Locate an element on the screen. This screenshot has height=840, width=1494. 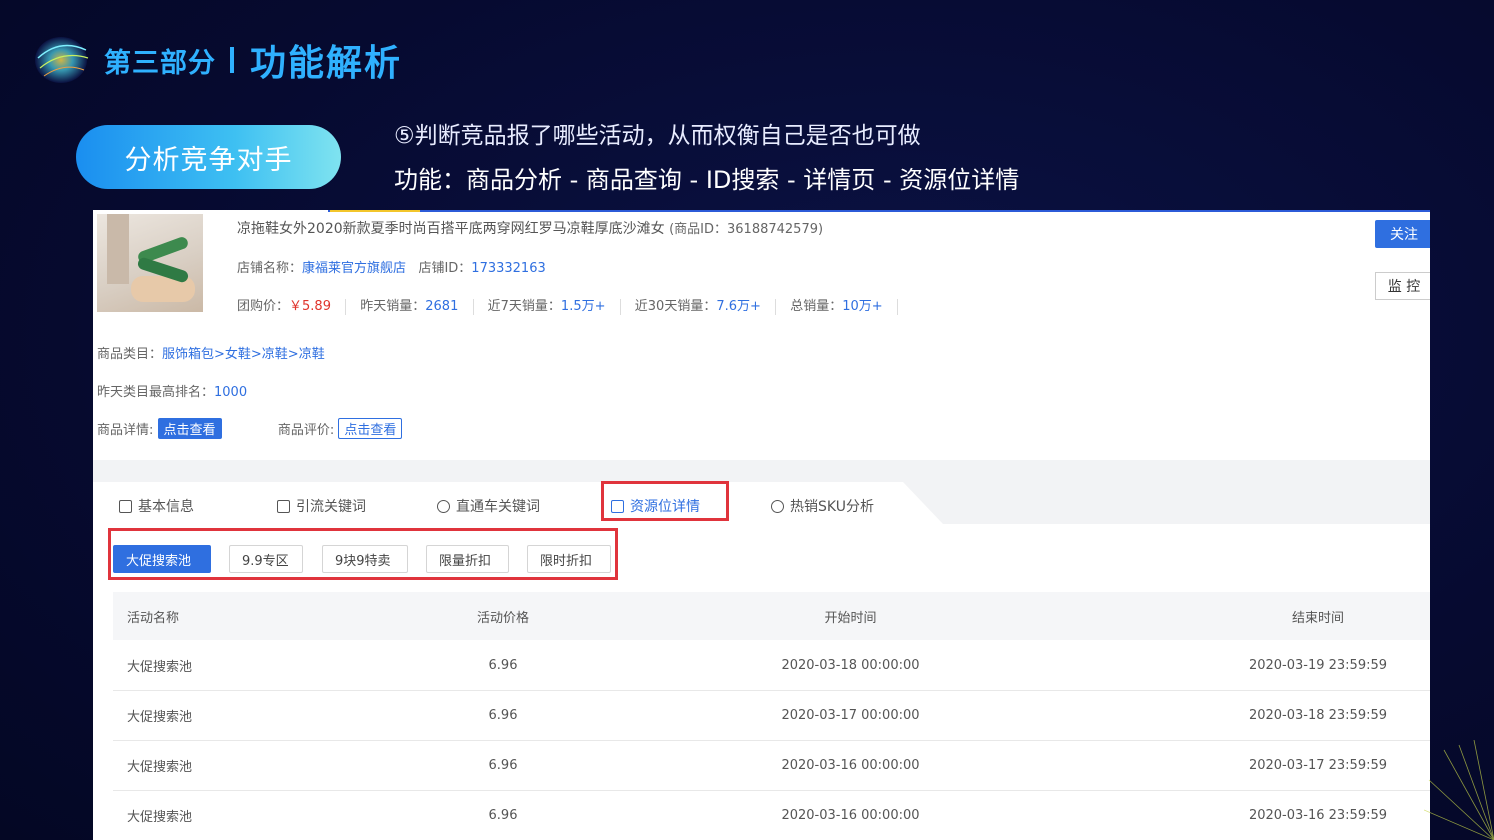
category-row: 商品类目：服饰箱包>女鞋>凉鞋>凉鞋 is located at coordinates (211, 352).